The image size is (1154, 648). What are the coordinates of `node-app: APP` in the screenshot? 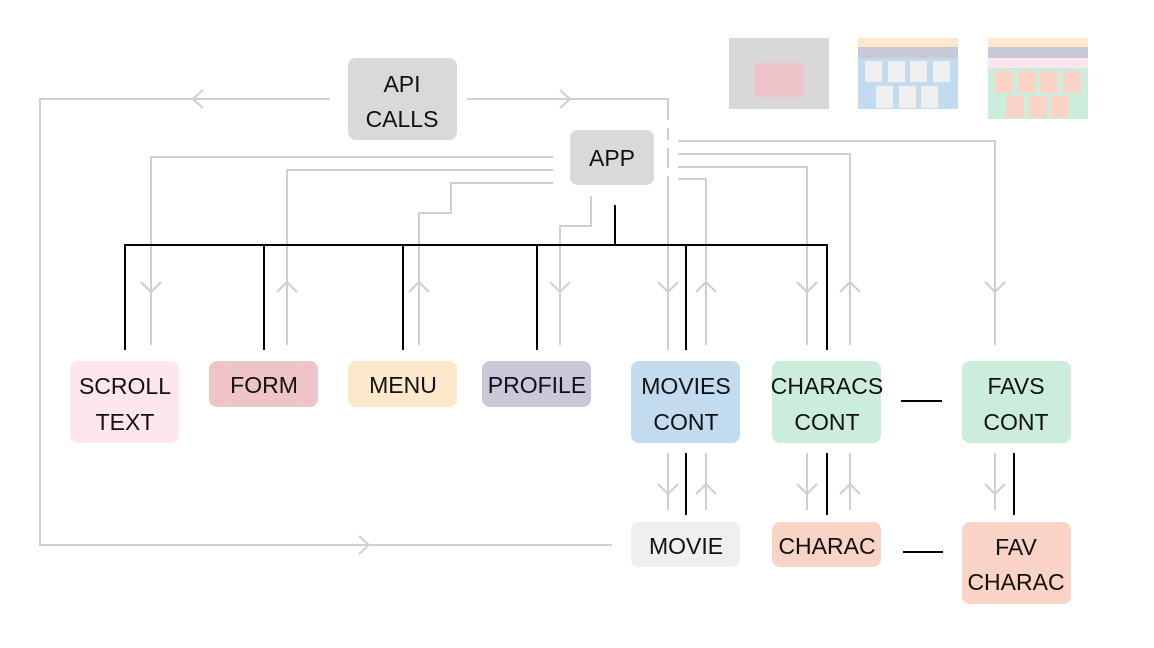 It's located at (612, 157).